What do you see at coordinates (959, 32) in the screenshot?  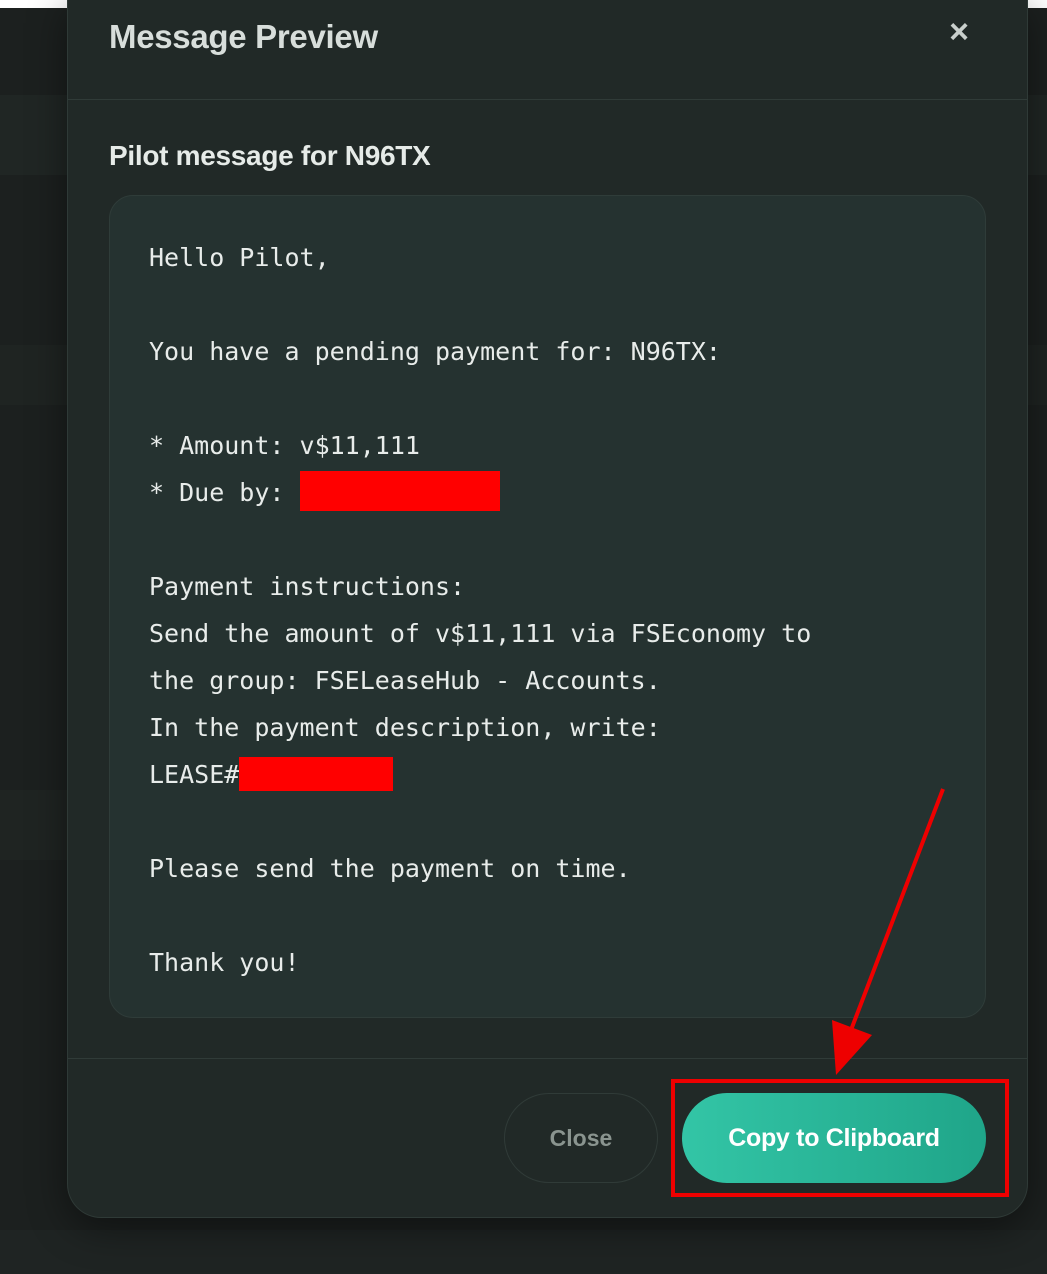 I see `close-icon: ×` at bounding box center [959, 32].